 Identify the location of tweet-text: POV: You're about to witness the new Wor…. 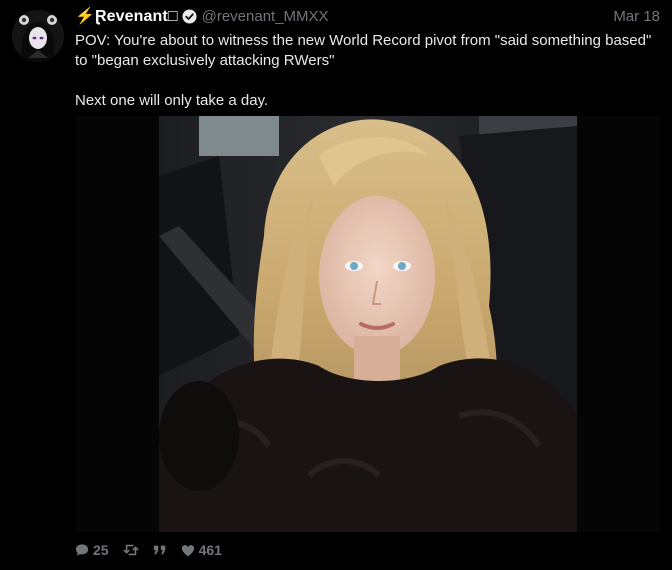
(367, 71).